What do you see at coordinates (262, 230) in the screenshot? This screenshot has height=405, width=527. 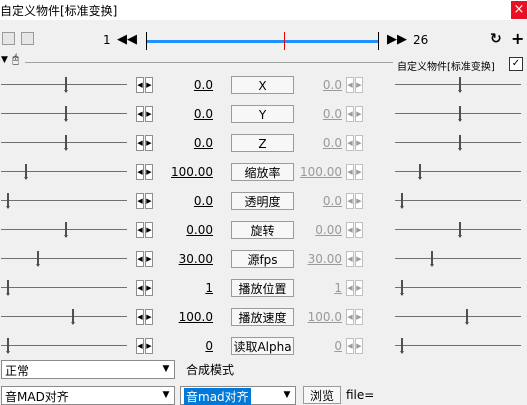 I see `param-name-button: 旋转` at bounding box center [262, 230].